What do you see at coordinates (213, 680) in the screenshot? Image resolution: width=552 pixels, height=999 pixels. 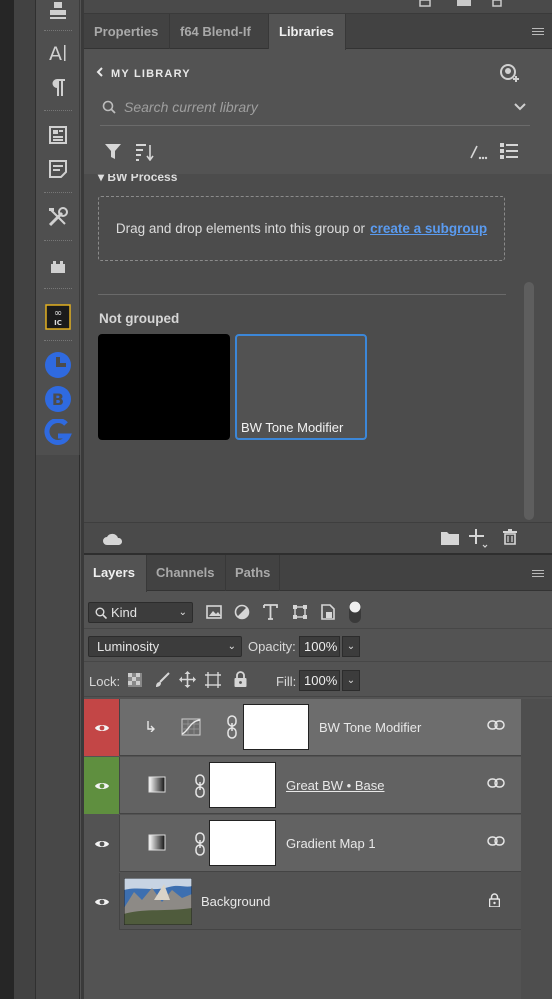 I see `lock-artboard-icon` at bounding box center [213, 680].